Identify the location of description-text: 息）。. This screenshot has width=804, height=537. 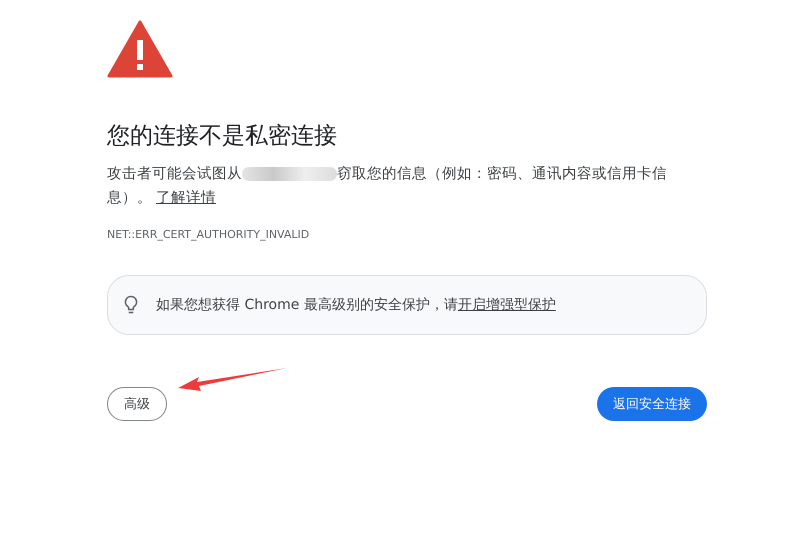
(129, 198).